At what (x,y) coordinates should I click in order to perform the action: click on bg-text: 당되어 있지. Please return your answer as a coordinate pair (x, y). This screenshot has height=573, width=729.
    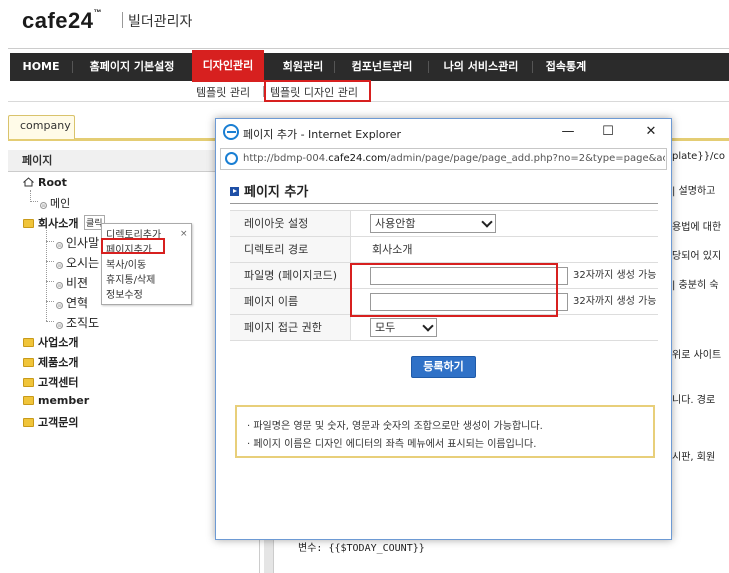
    Looking at the image, I should click on (697, 256).